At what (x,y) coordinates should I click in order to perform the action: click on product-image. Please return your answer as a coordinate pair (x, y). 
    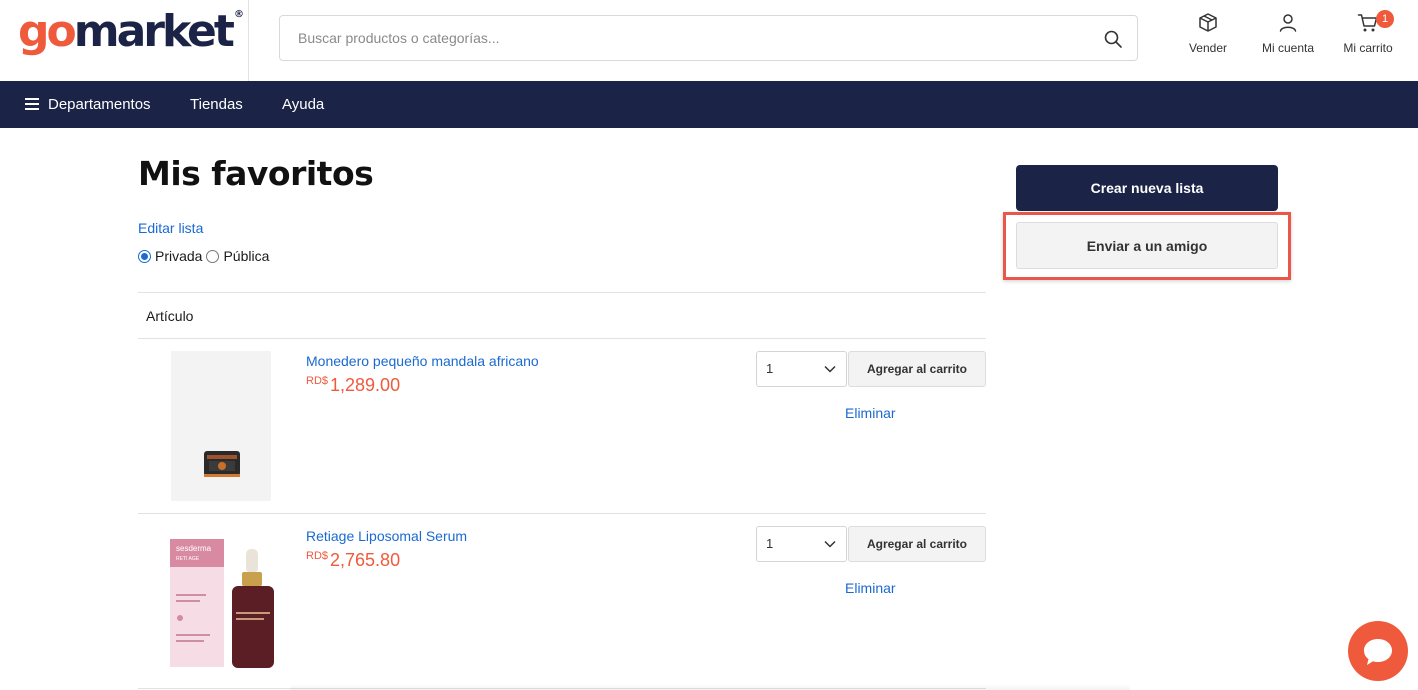
    Looking at the image, I should click on (221, 426).